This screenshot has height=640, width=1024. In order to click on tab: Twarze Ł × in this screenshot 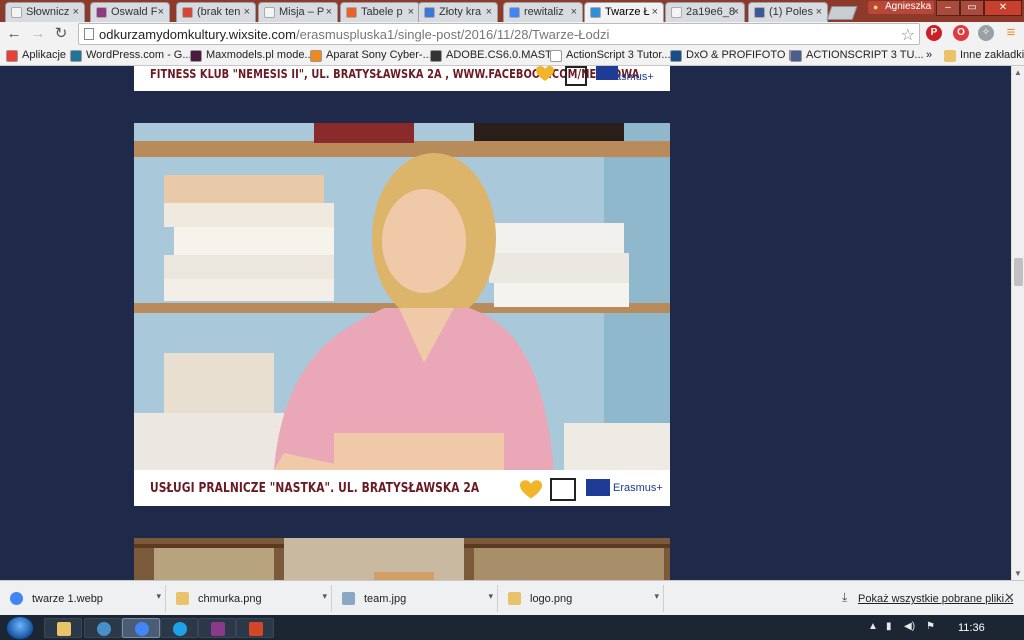, I will do `click(624, 12)`.